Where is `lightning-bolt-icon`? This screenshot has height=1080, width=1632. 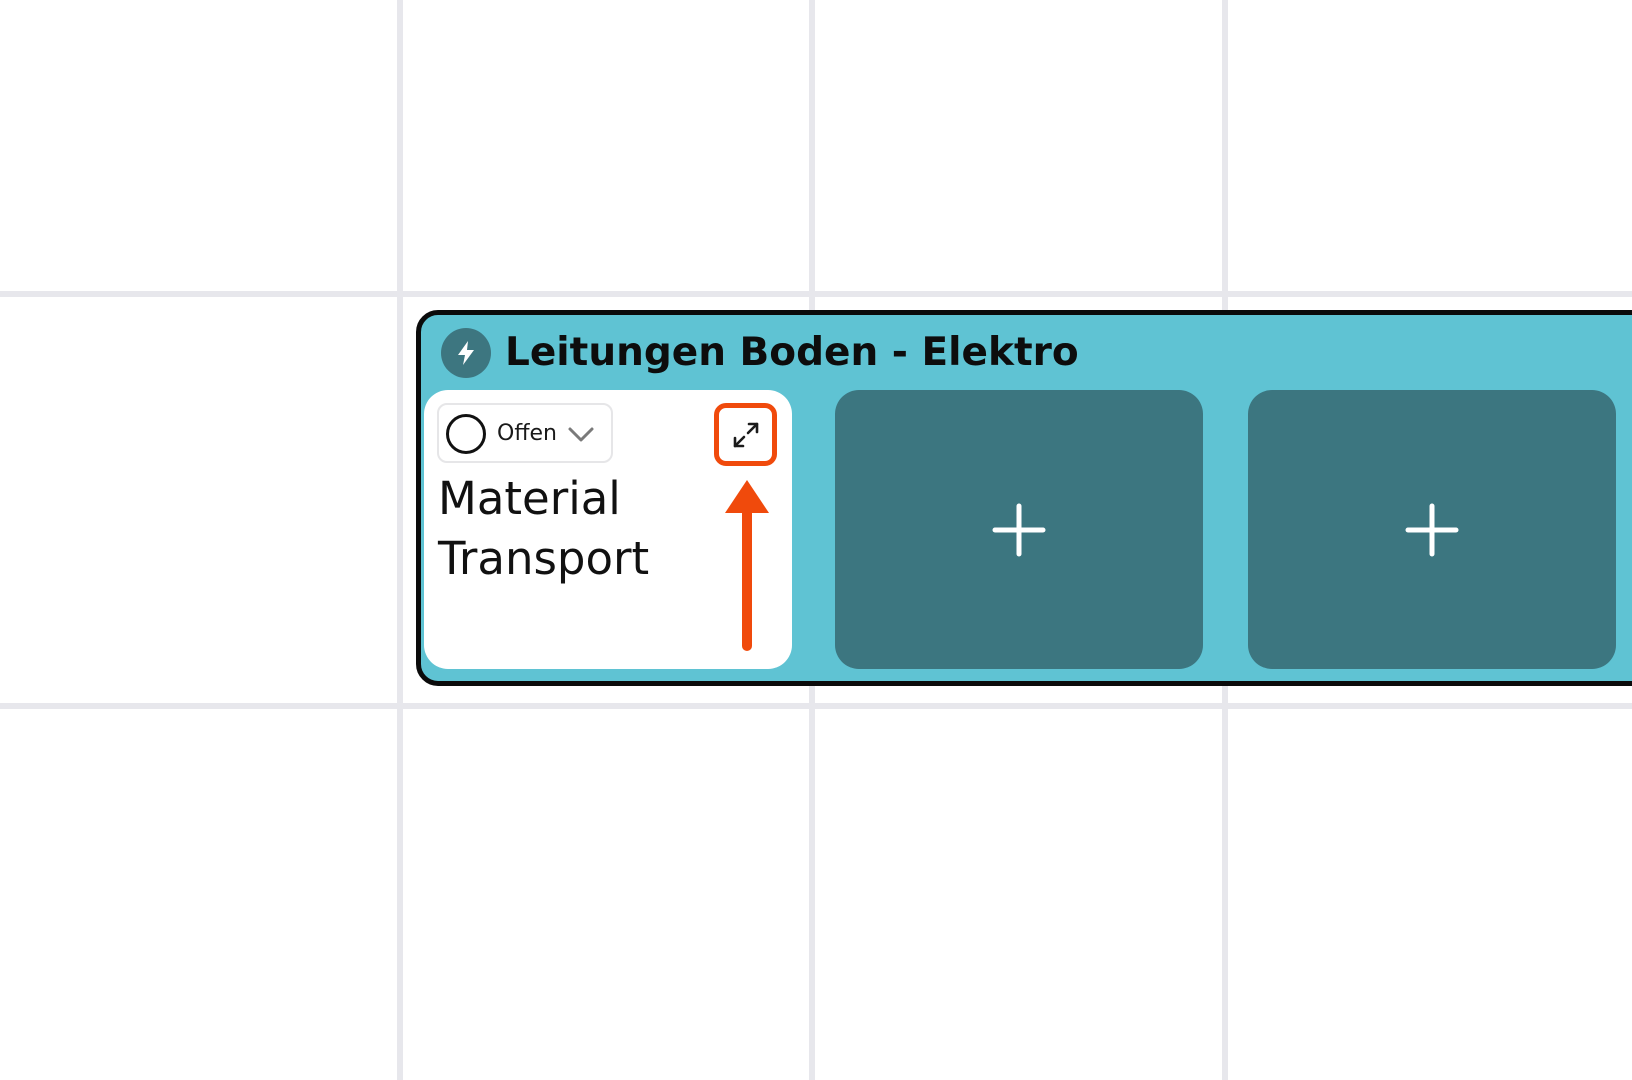
lightning-bolt-icon is located at coordinates (466, 353).